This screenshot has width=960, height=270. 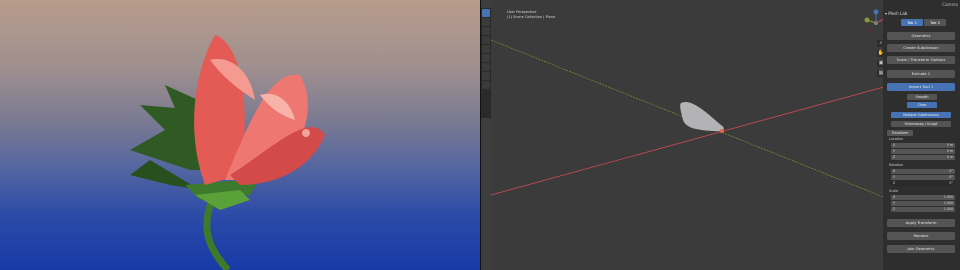 What do you see at coordinates (894, 191) in the screenshot?
I see `scale-label: Scale` at bounding box center [894, 191].